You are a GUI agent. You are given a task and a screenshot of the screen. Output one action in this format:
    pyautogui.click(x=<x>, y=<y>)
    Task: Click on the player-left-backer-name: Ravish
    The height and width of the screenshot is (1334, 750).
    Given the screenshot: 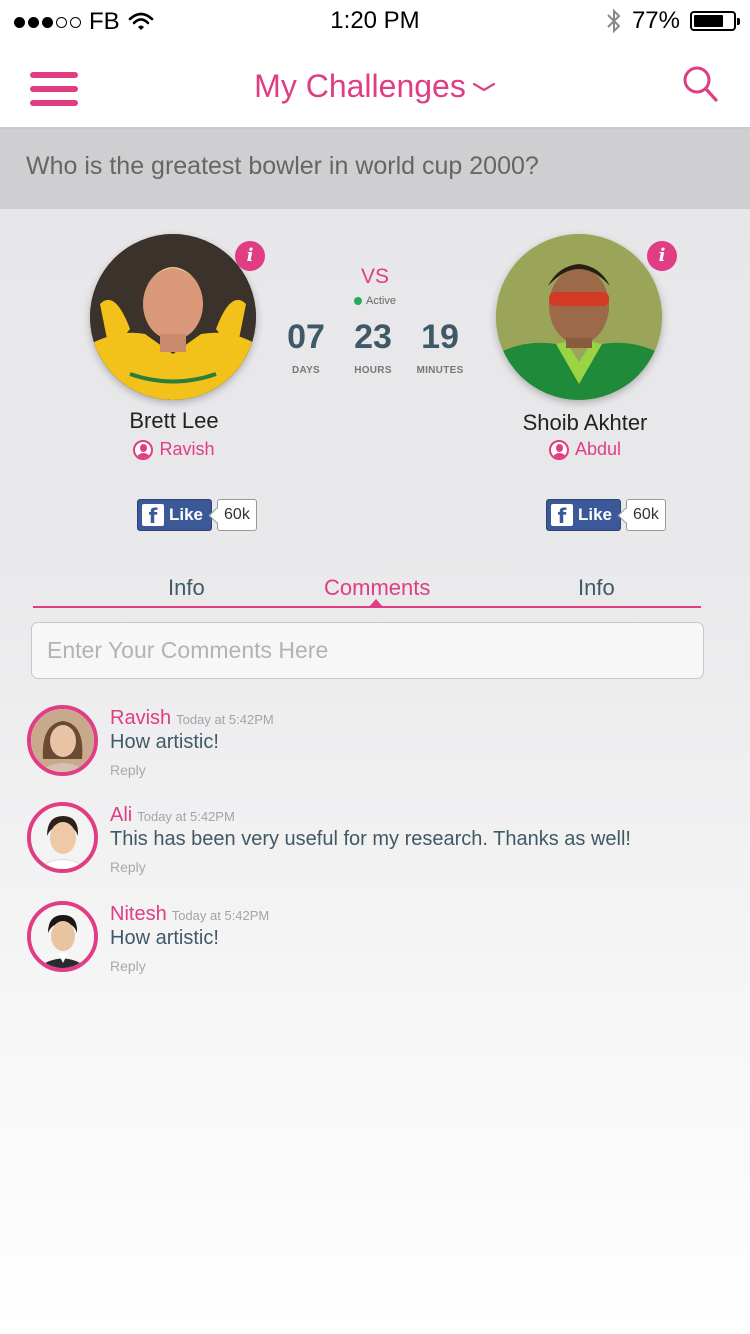 What is the action you would take?
    pyautogui.click(x=187, y=449)
    